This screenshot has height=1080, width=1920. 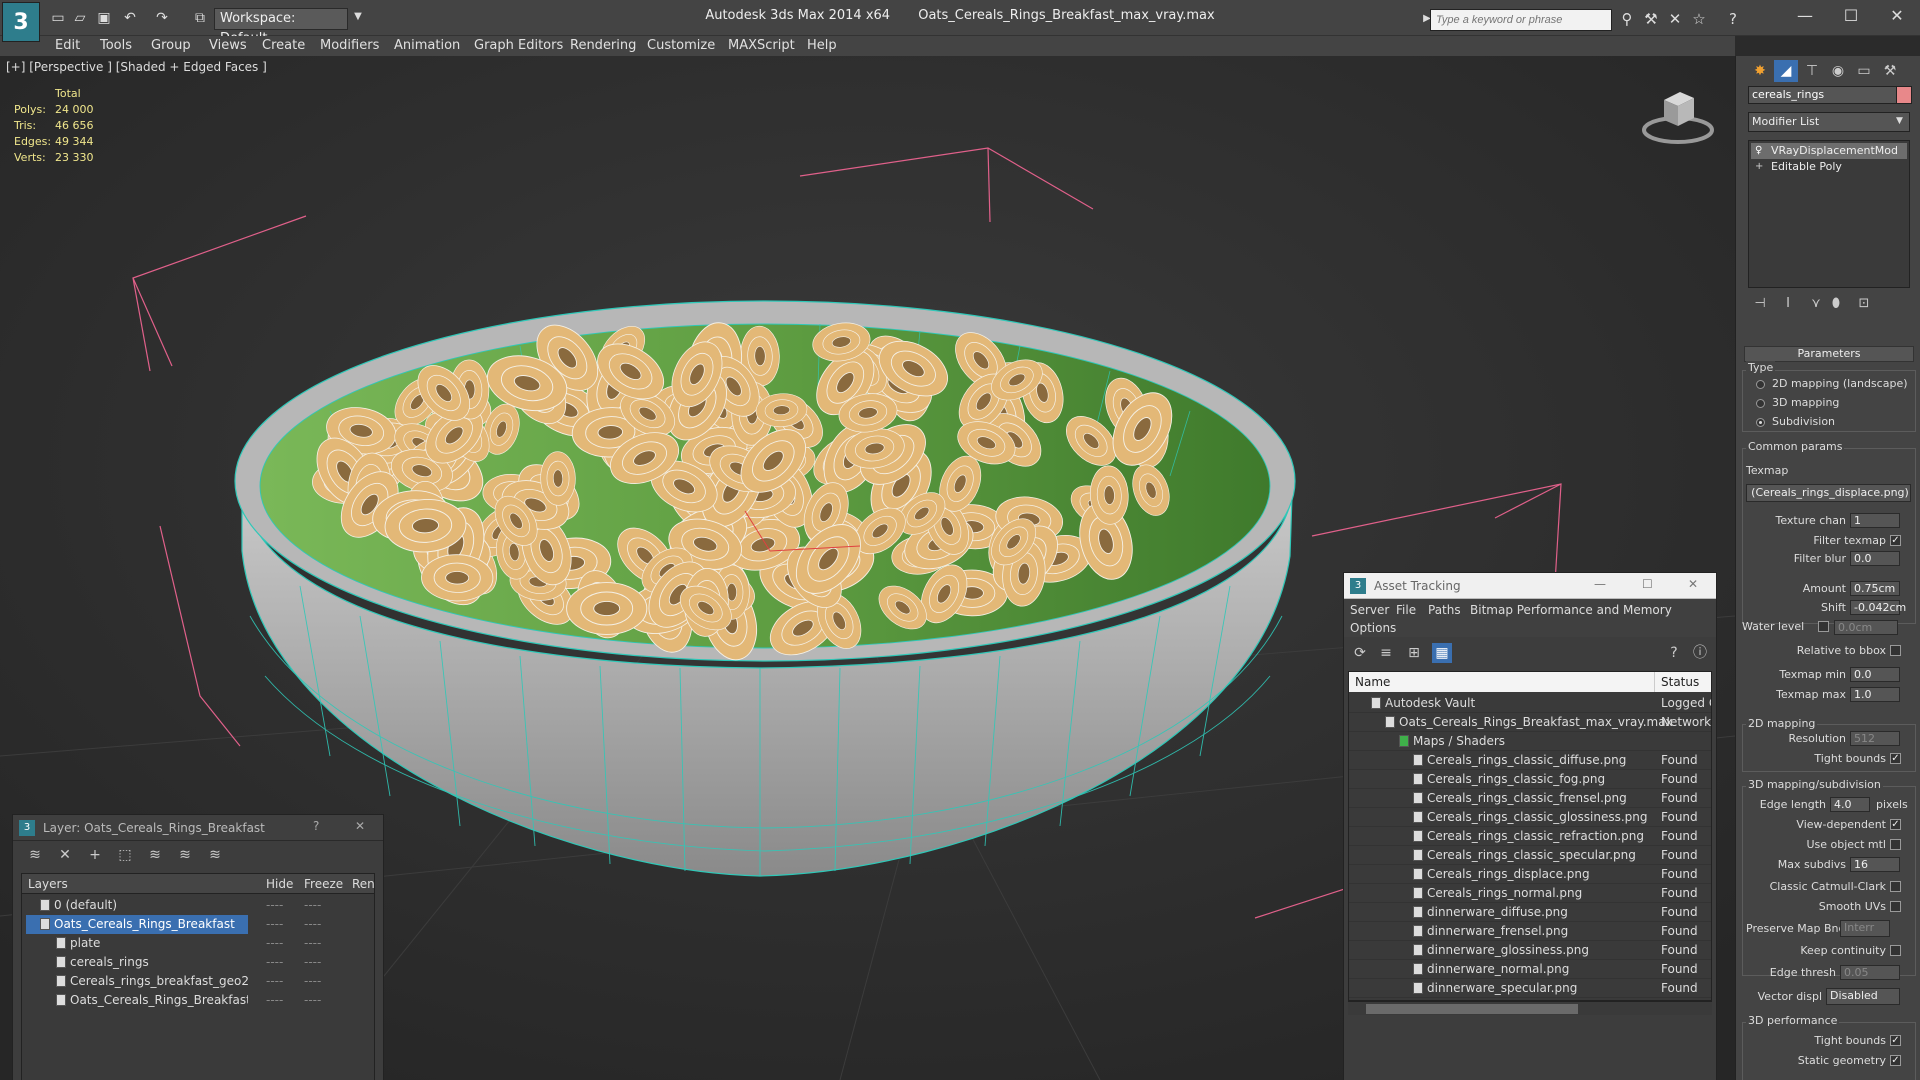 I want to click on select-objects-icon: ⬚, so click(x=125, y=855).